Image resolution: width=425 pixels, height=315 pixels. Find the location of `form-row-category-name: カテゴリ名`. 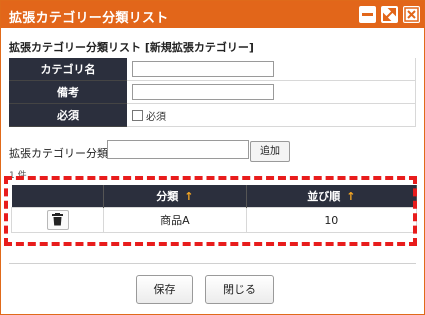

form-row-category-name: カテゴリ名 is located at coordinates (212, 69).